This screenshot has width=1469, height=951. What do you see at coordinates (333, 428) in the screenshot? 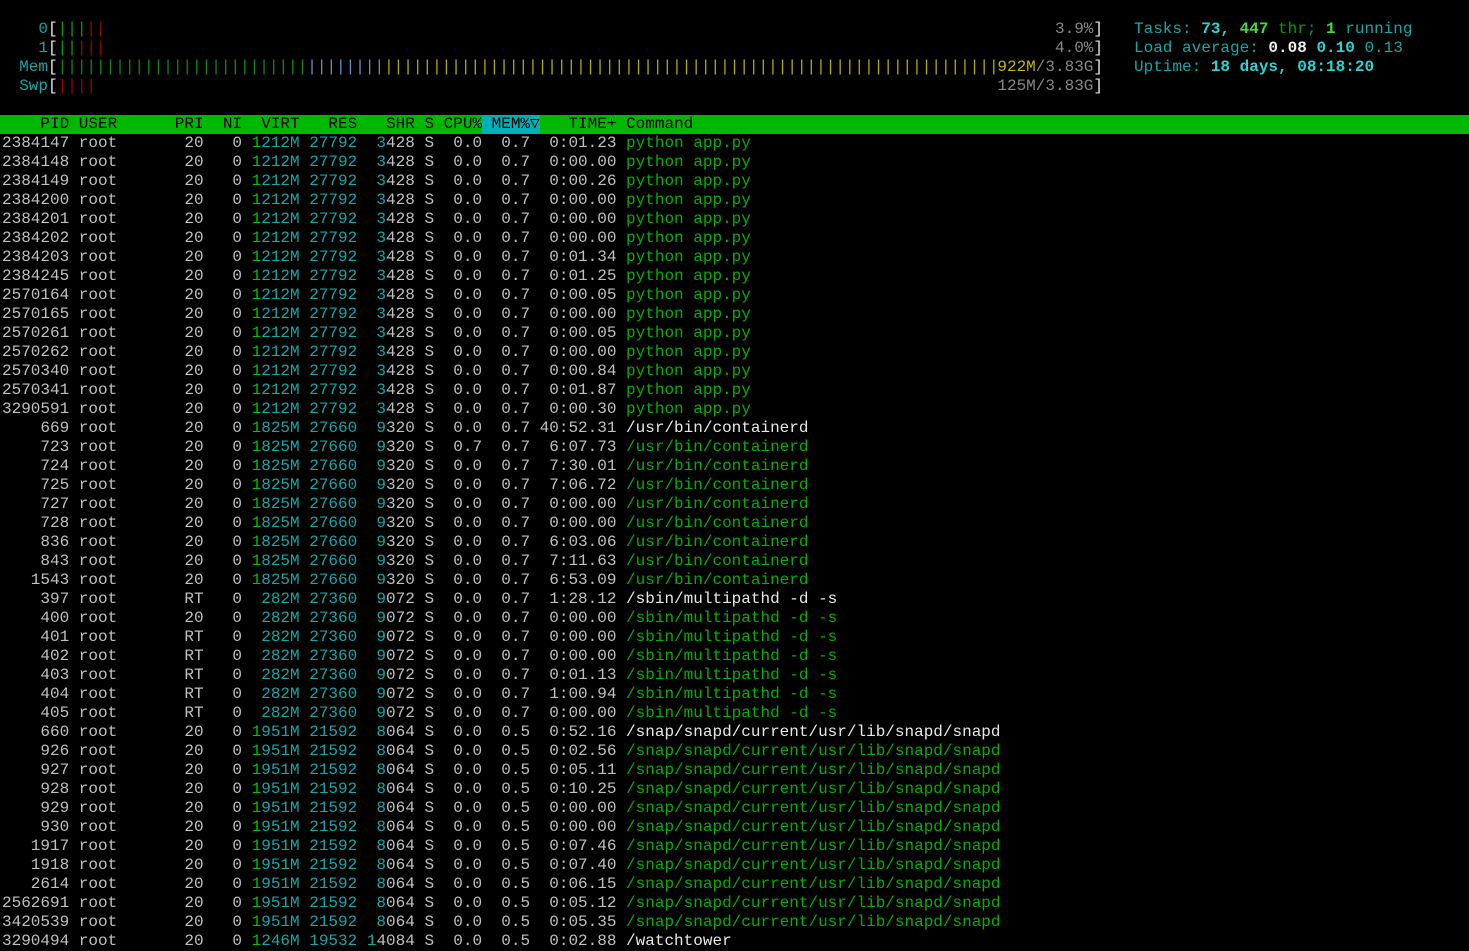
I see `cell-res: 27660` at bounding box center [333, 428].